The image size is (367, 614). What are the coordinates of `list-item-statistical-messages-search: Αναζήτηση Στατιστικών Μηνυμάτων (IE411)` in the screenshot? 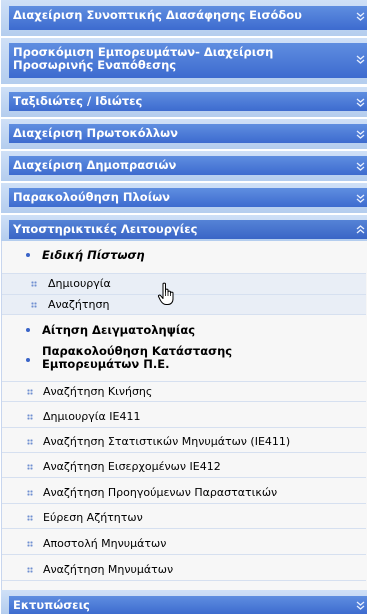 It's located at (184, 442).